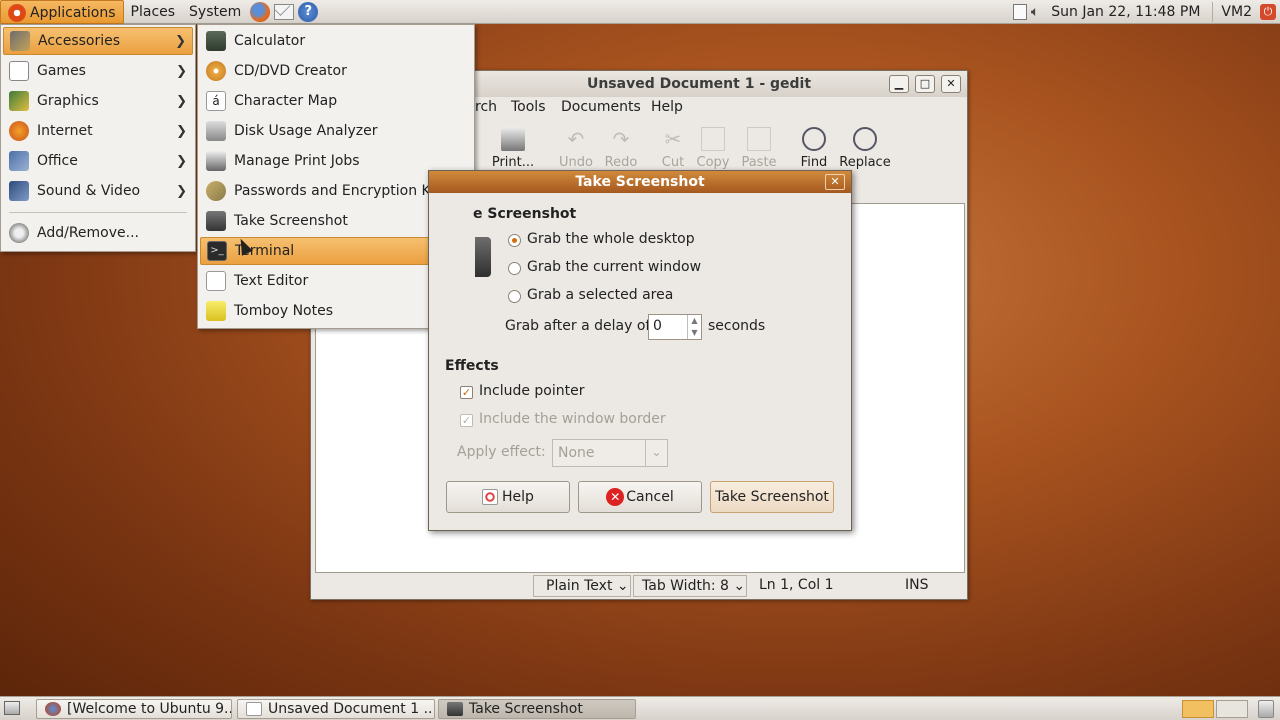 The width and height of the screenshot is (1280, 720). I want to click on printer-icon, so click(513, 139).